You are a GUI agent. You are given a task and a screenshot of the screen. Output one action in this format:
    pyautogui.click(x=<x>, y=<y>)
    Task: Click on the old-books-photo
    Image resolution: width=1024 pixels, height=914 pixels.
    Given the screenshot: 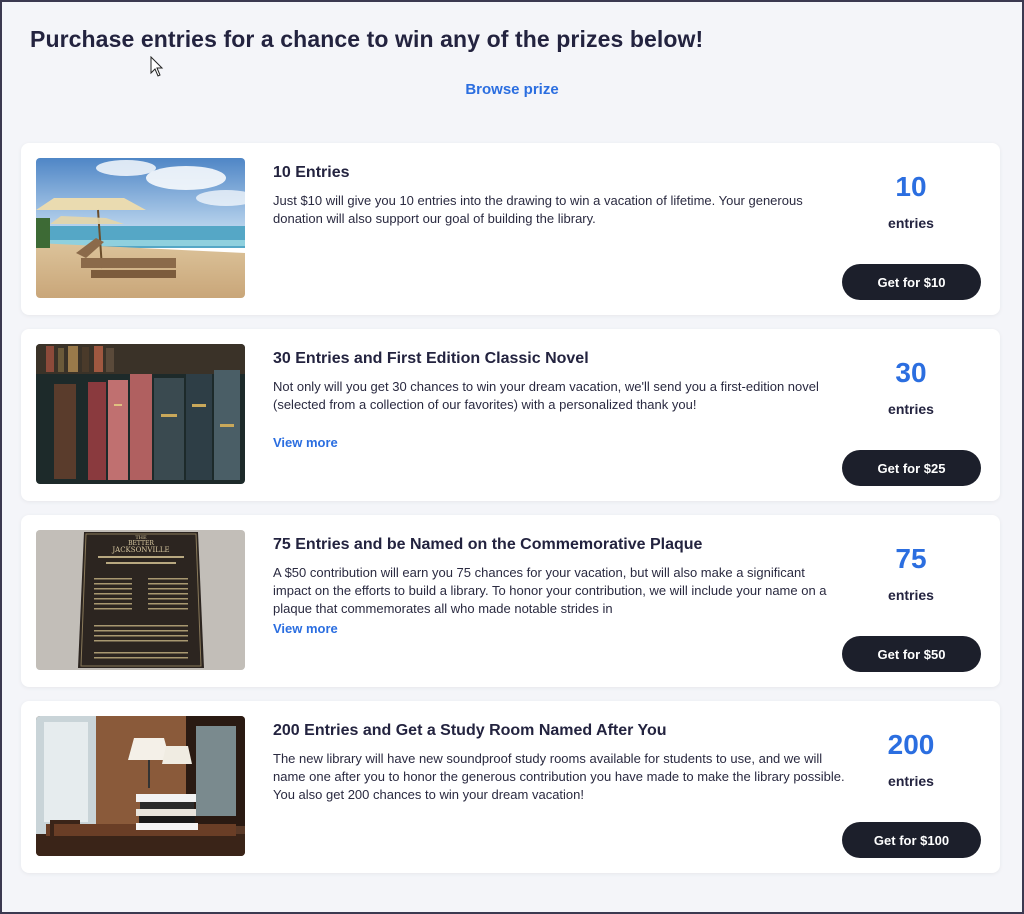 What is the action you would take?
    pyautogui.click(x=140, y=414)
    